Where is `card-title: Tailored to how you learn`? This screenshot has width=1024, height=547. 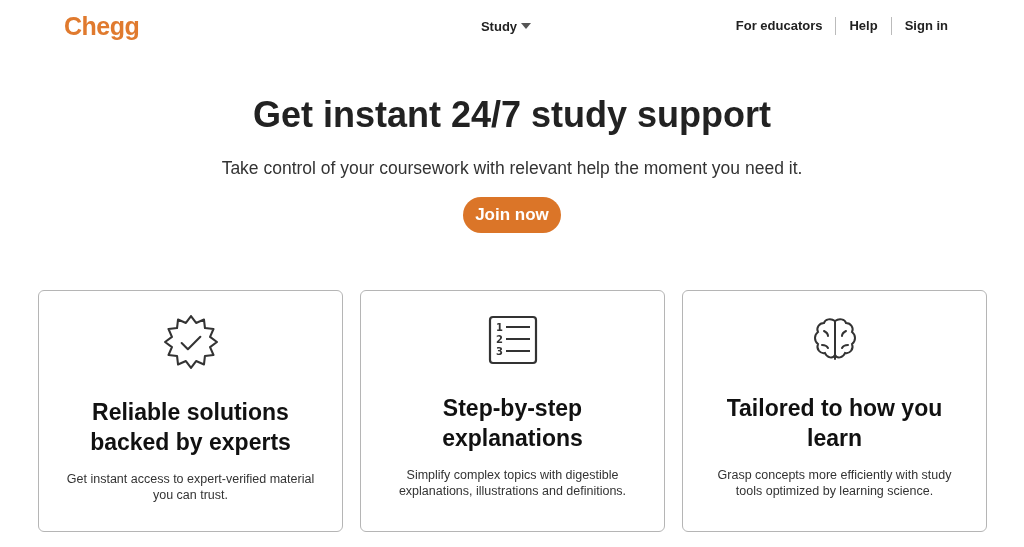
card-title: Tailored to how you learn is located at coordinates (834, 423).